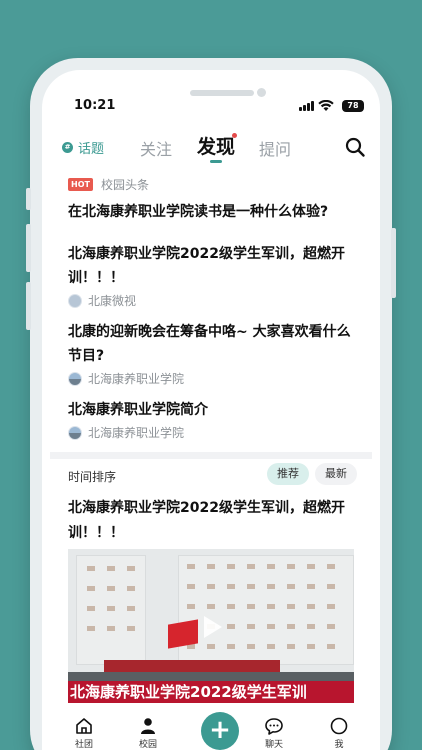 This screenshot has width=422, height=750. Describe the element at coordinates (84, 726) in the screenshot. I see `house-icon` at that location.